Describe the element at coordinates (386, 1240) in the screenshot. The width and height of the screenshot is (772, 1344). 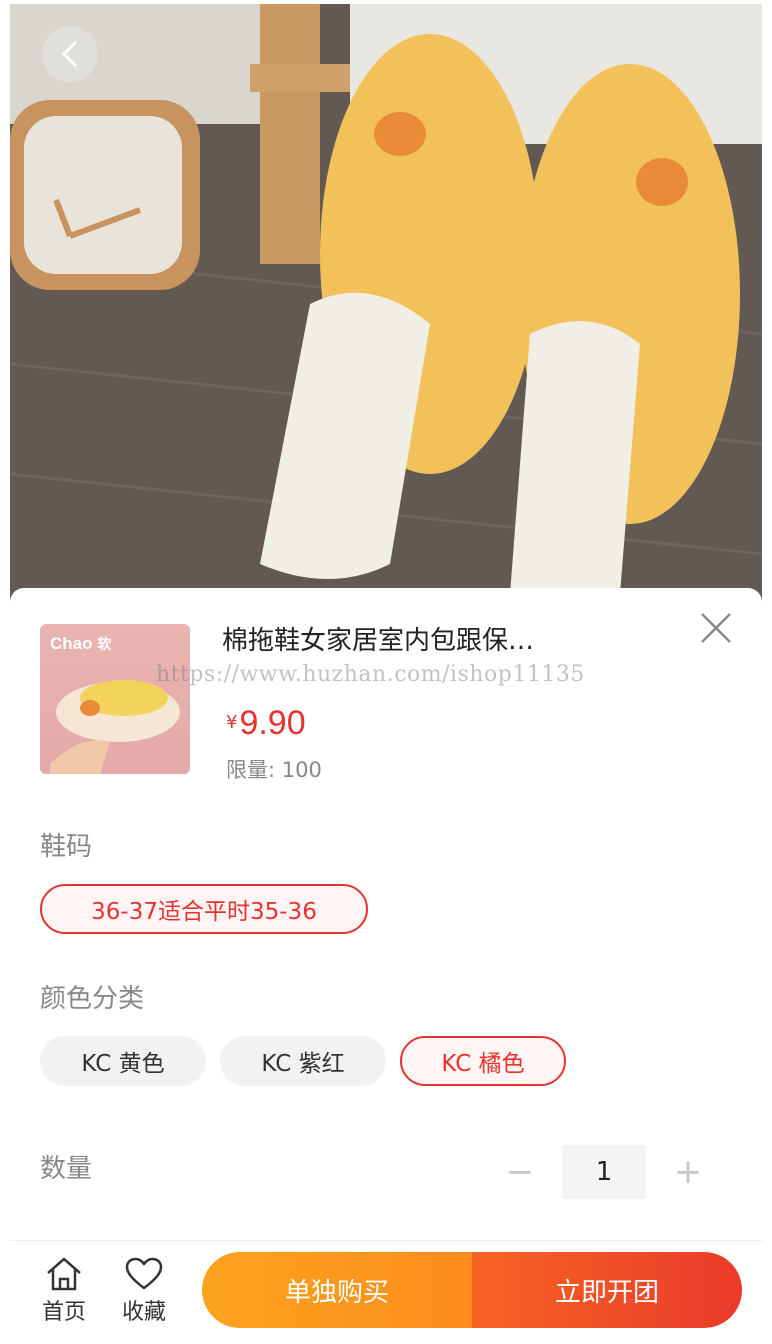
I see `bottom-bar-divider` at that location.